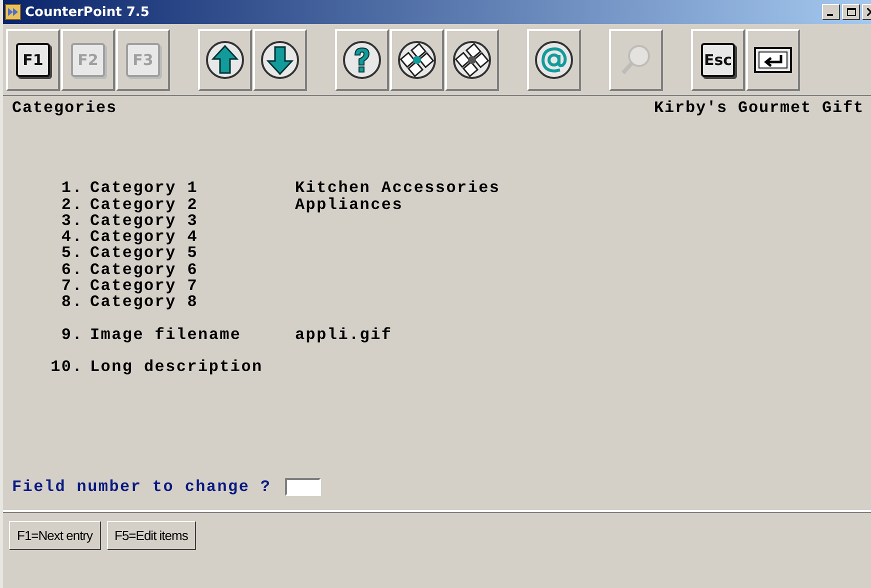 This screenshot has width=871, height=588. I want to click on window-title: CounterPoint 7.5, so click(87, 12).